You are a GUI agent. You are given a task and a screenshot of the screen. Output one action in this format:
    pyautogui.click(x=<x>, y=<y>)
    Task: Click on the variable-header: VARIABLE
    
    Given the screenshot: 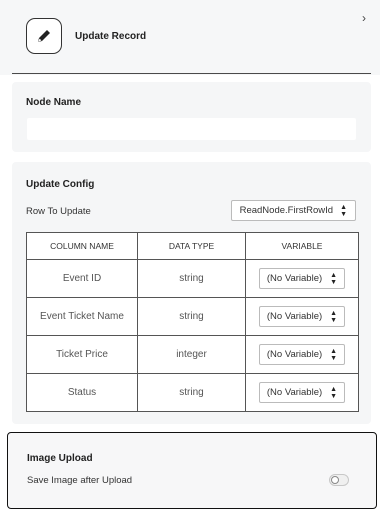 What is the action you would take?
    pyautogui.click(x=302, y=246)
    